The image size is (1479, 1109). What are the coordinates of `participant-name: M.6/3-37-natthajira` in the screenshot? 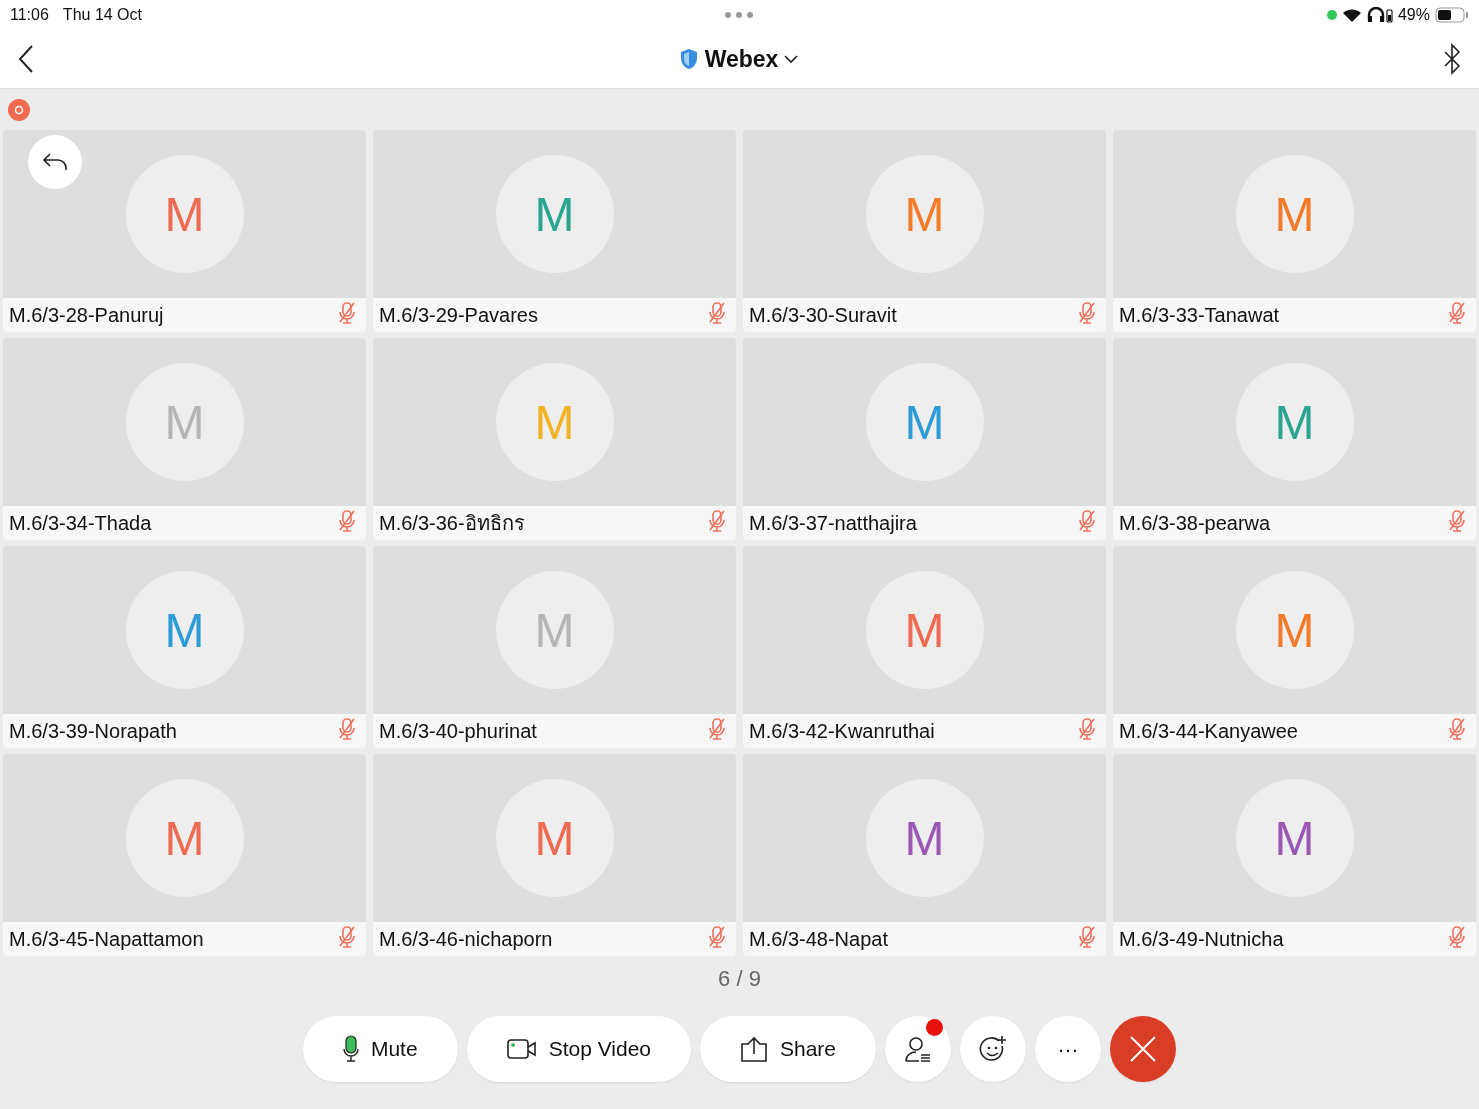 It's located at (833, 523).